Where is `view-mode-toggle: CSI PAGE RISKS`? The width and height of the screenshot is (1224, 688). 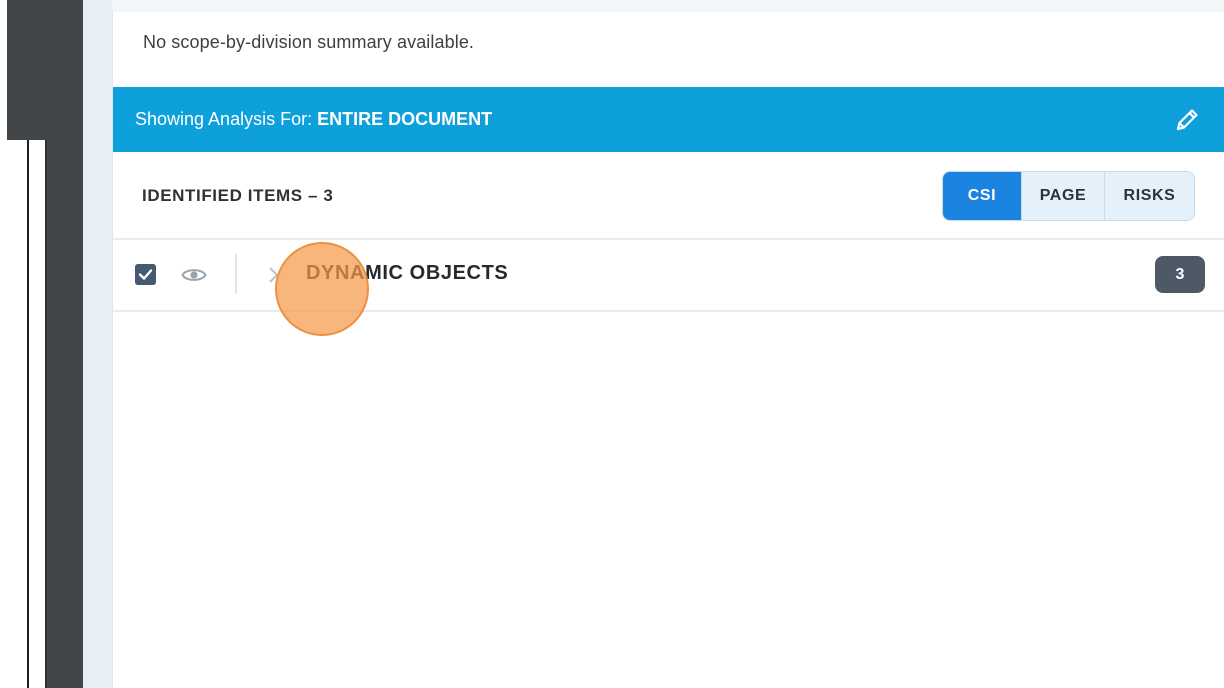
view-mode-toggle: CSI PAGE RISKS is located at coordinates (1068, 196).